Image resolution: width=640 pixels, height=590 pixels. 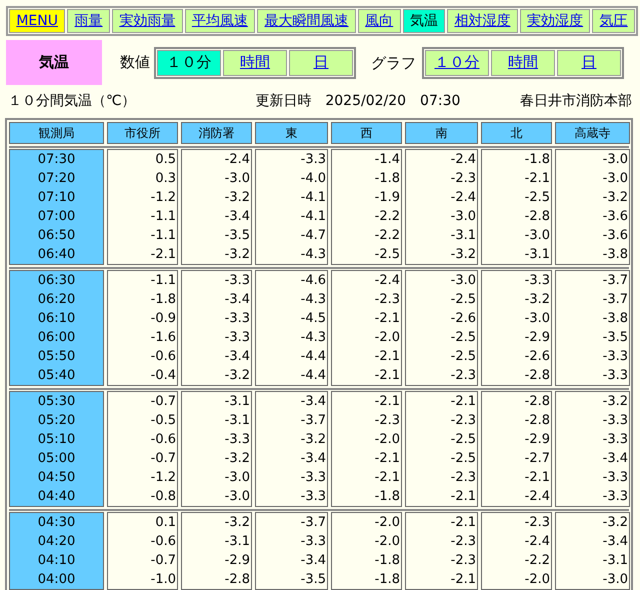 I want to click on nav-tab: 相対湿度, so click(x=482, y=21).